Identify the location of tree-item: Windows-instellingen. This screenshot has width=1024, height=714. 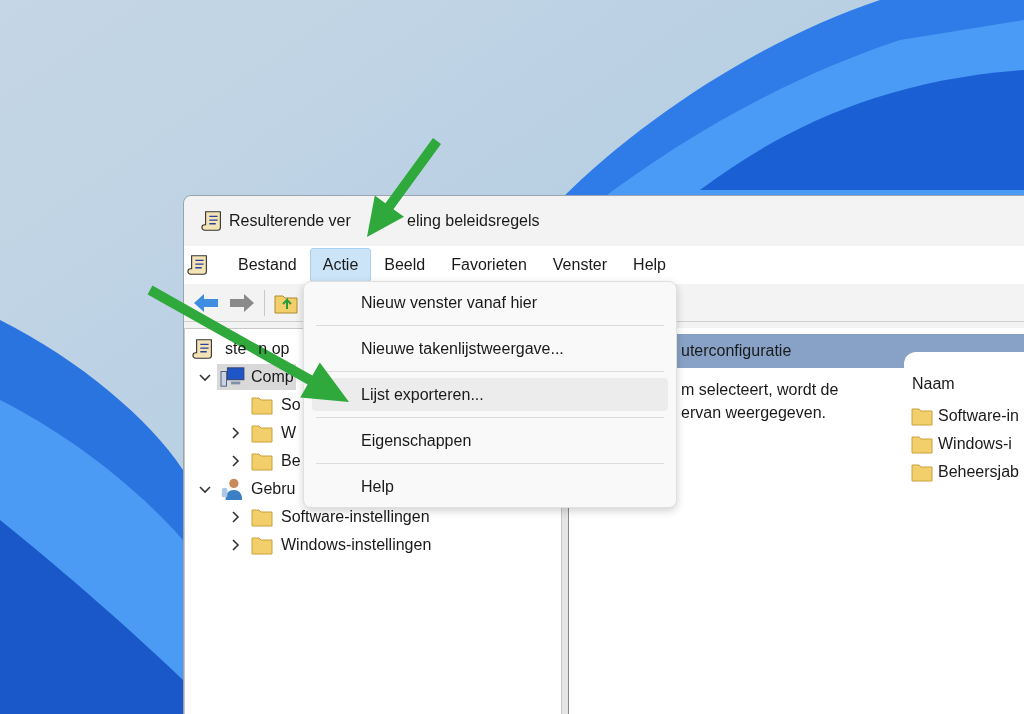
(340, 545).